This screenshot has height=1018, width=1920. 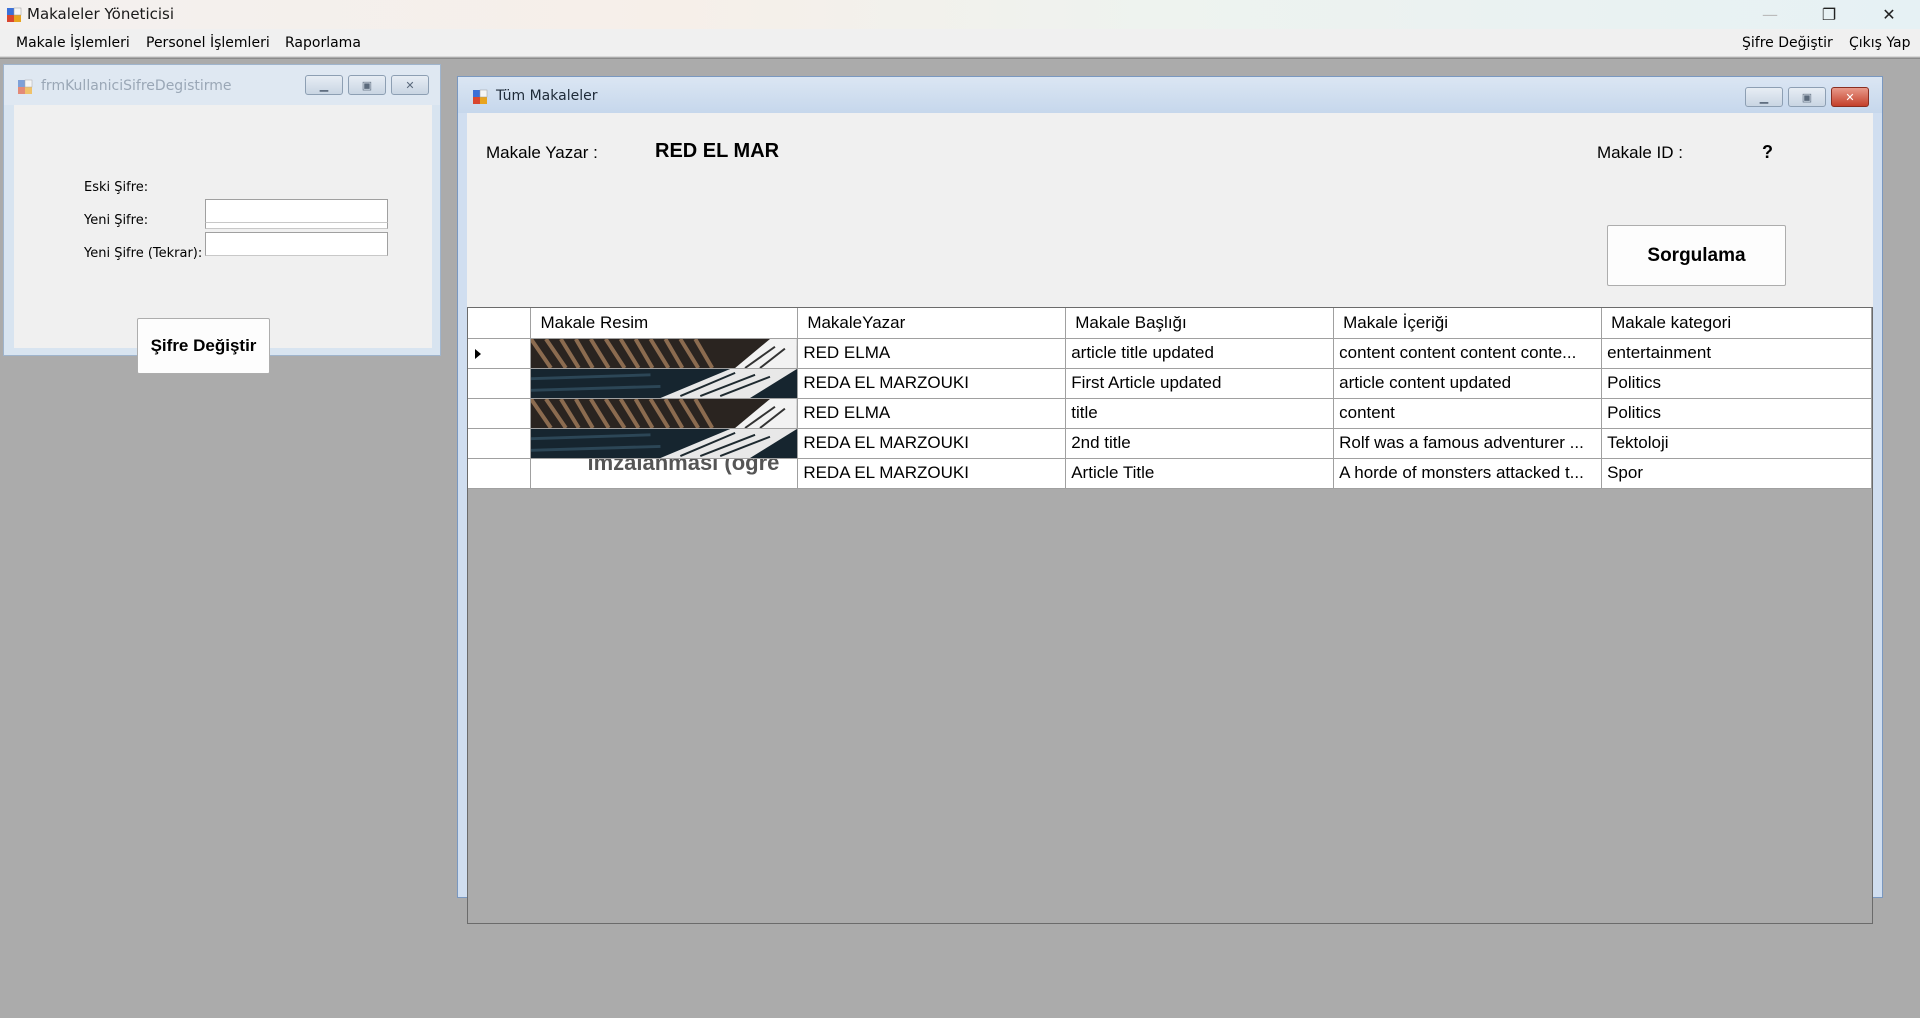 What do you see at coordinates (500, 323) in the screenshot?
I see `row-header-corner` at bounding box center [500, 323].